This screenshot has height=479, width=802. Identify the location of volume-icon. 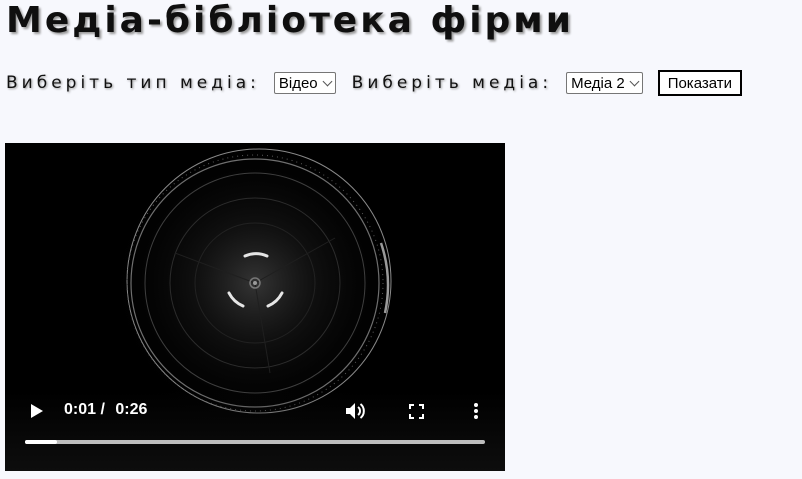
(356, 411).